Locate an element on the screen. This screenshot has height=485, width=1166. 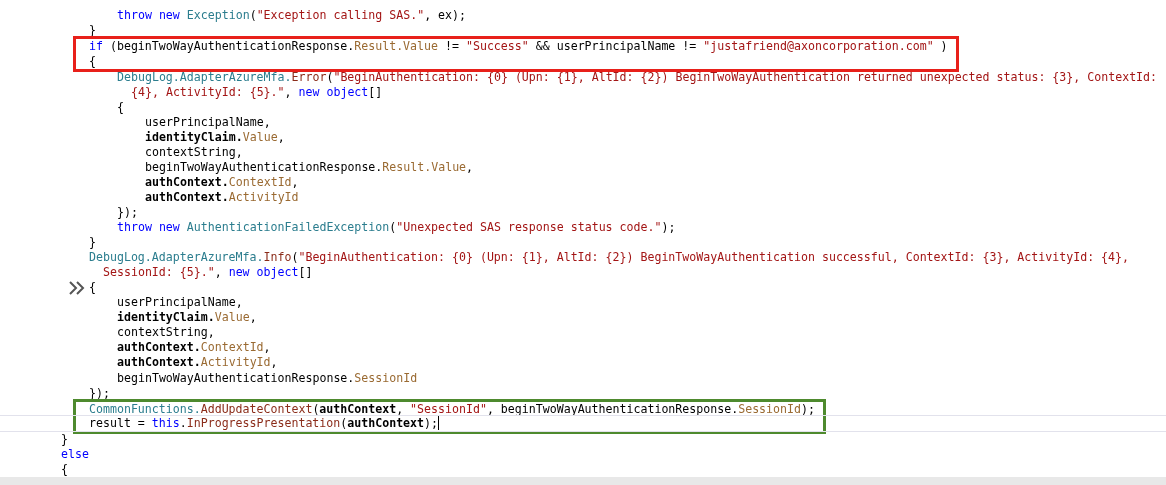
code-line: DebugLog.AdapterAzureMfa.Info("BeginAuthentication: {0} (Upn: {1}, AltId: {2}) BeginTwoWayAuthentication successful, ContextId: {3}, ActivityId: {4}, is located at coordinates (609, 257).